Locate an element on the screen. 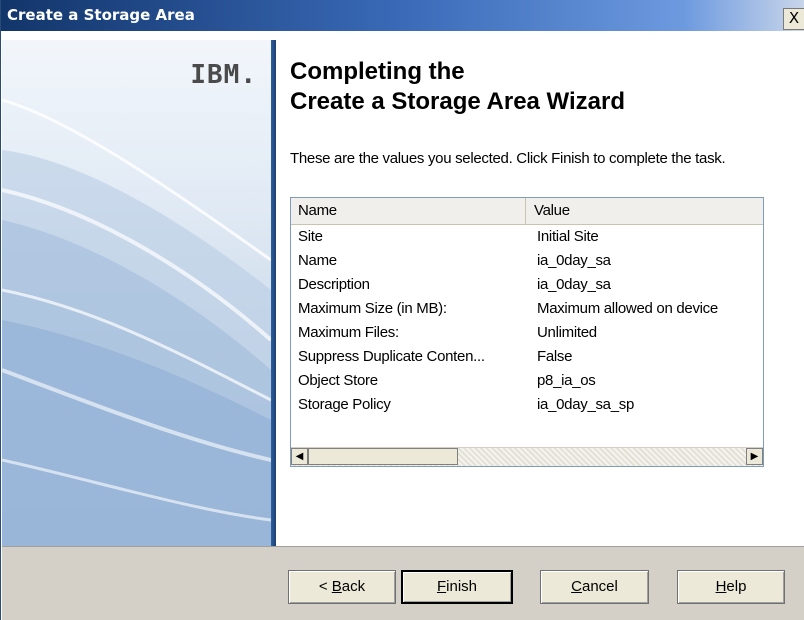 This screenshot has height=620, width=804. close-icon: X is located at coordinates (794, 18).